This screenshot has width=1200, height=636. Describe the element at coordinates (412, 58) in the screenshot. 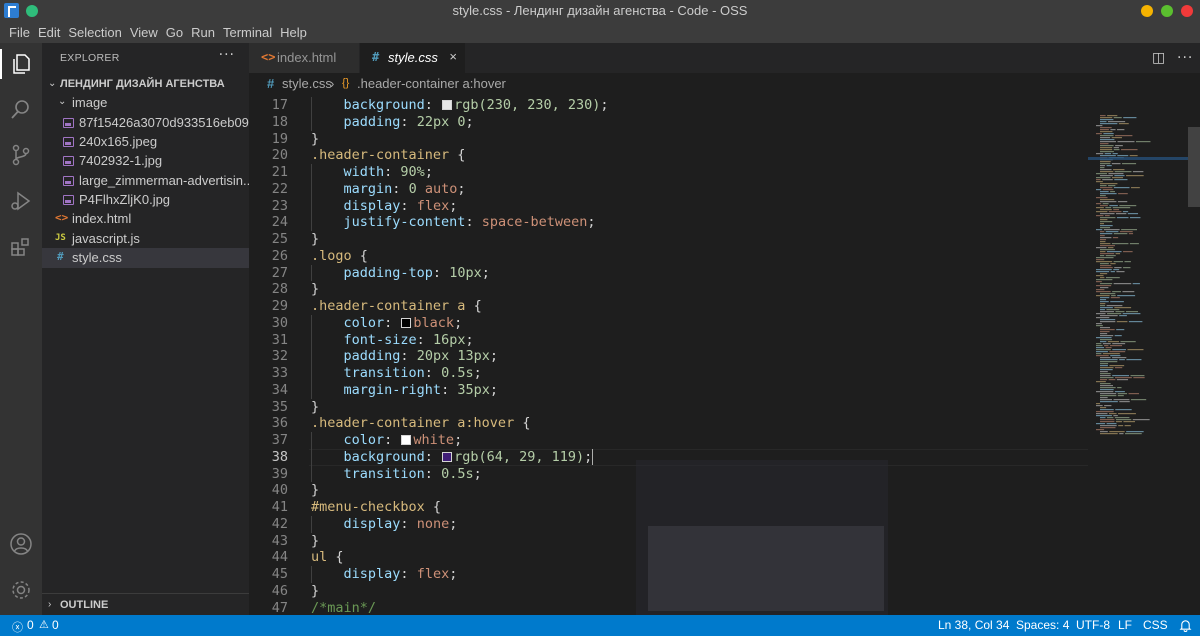

I see `tab-style-css: # style.css ×` at that location.